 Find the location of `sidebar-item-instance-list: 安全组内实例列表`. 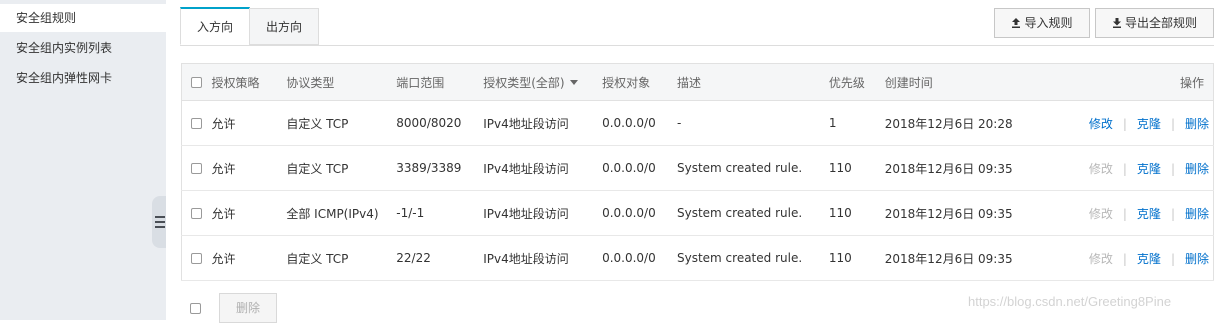

sidebar-item-instance-list: 安全组内实例列表 is located at coordinates (83, 48).